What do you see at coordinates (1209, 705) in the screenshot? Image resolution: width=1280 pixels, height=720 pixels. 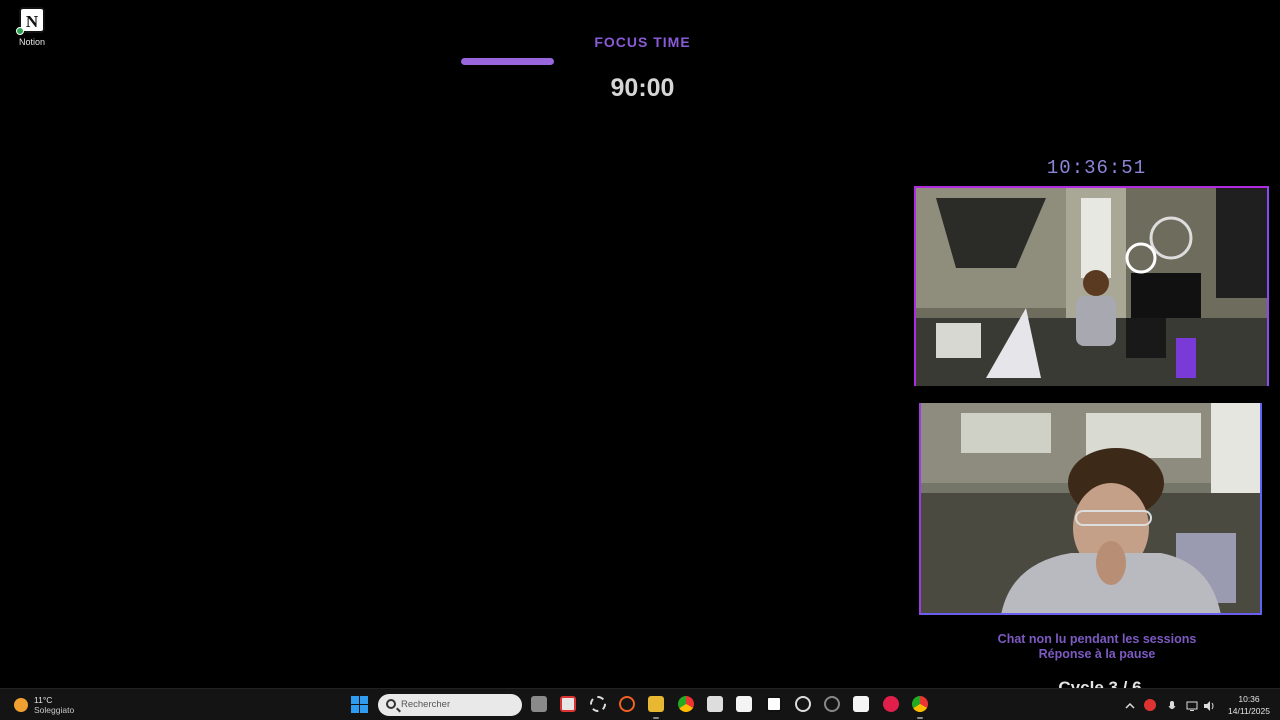 I see `volume-icon` at bounding box center [1209, 705].